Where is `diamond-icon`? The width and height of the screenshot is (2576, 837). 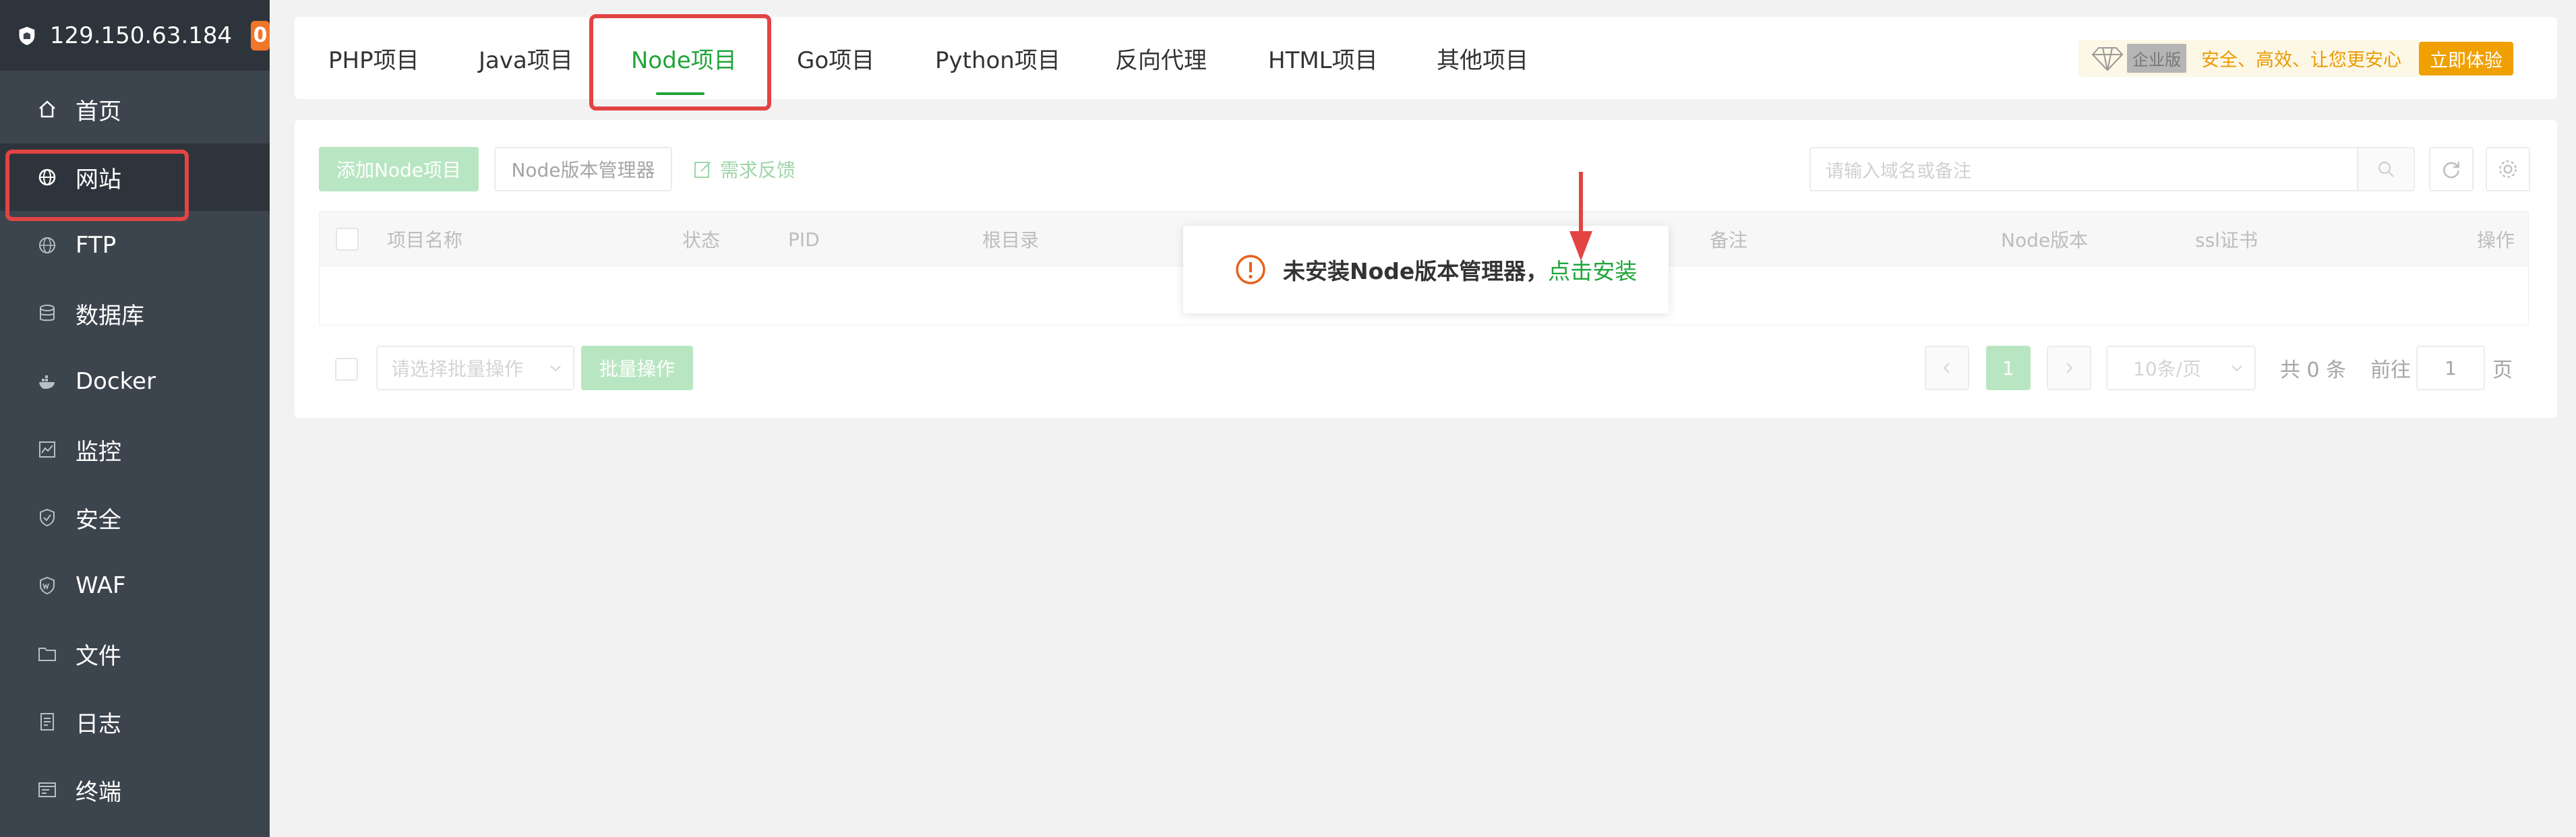 diamond-icon is located at coordinates (2107, 58).